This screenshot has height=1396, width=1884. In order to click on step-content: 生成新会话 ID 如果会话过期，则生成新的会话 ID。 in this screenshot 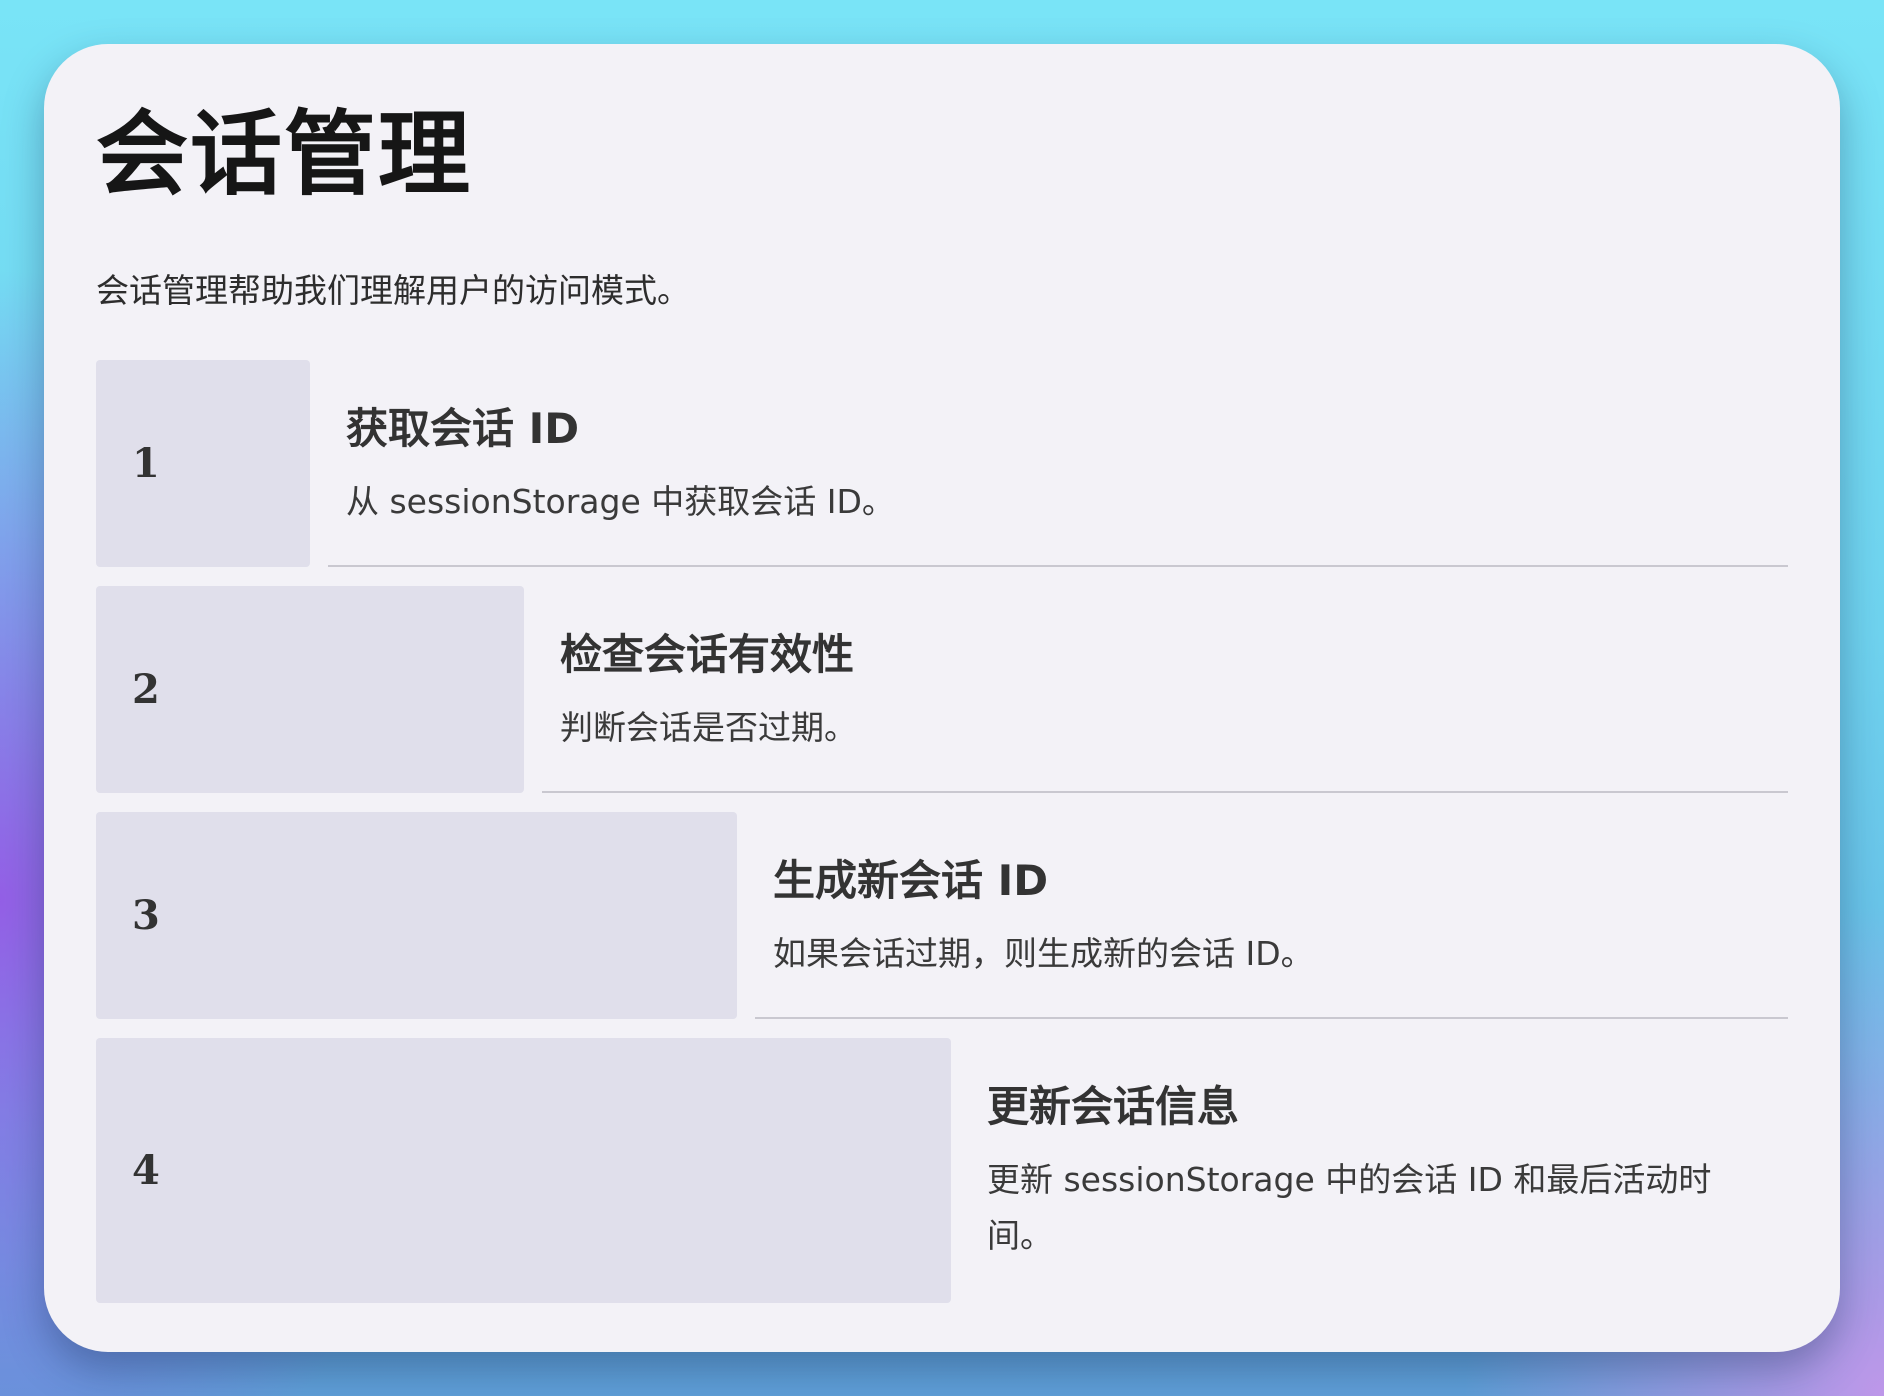, I will do `click(1271, 915)`.